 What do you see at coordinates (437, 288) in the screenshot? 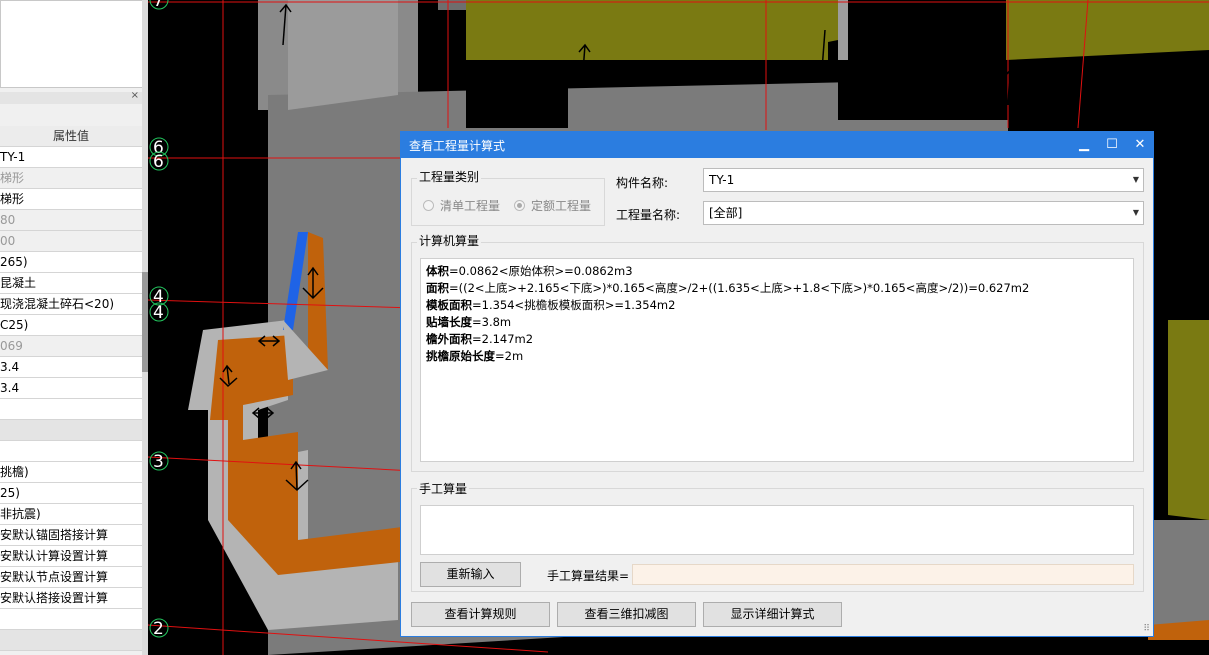
I see `calc-line-name: 面积` at bounding box center [437, 288].